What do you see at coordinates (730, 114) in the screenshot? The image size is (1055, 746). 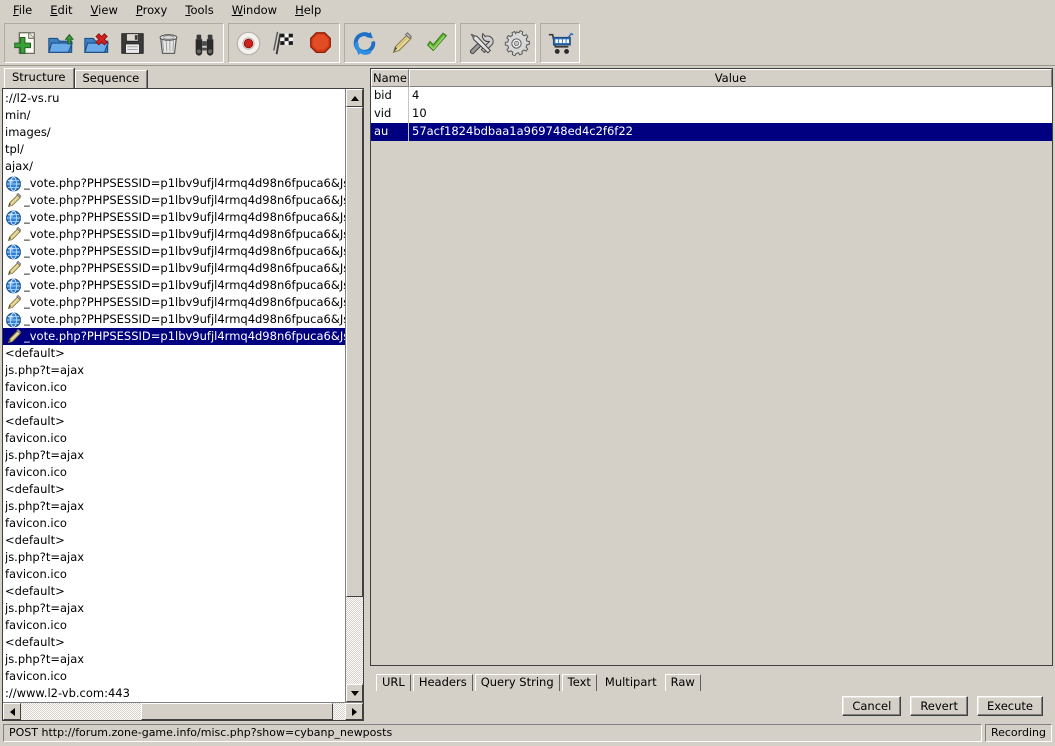 I see `table-cell-value: 10` at bounding box center [730, 114].